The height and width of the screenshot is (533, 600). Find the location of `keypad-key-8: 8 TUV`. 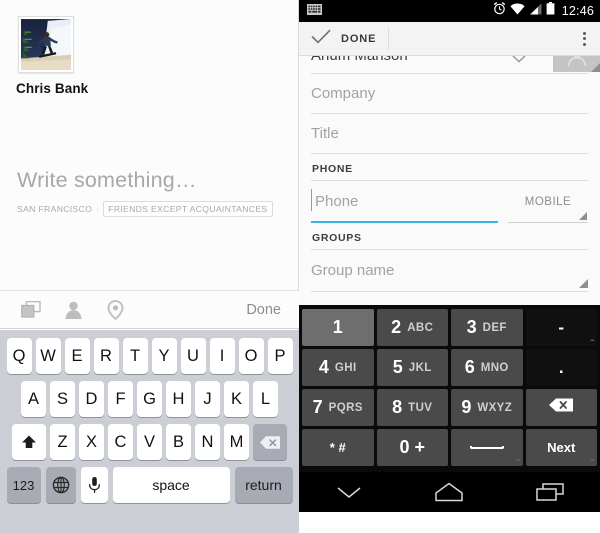

keypad-key-8: 8 TUV is located at coordinates (412, 407).